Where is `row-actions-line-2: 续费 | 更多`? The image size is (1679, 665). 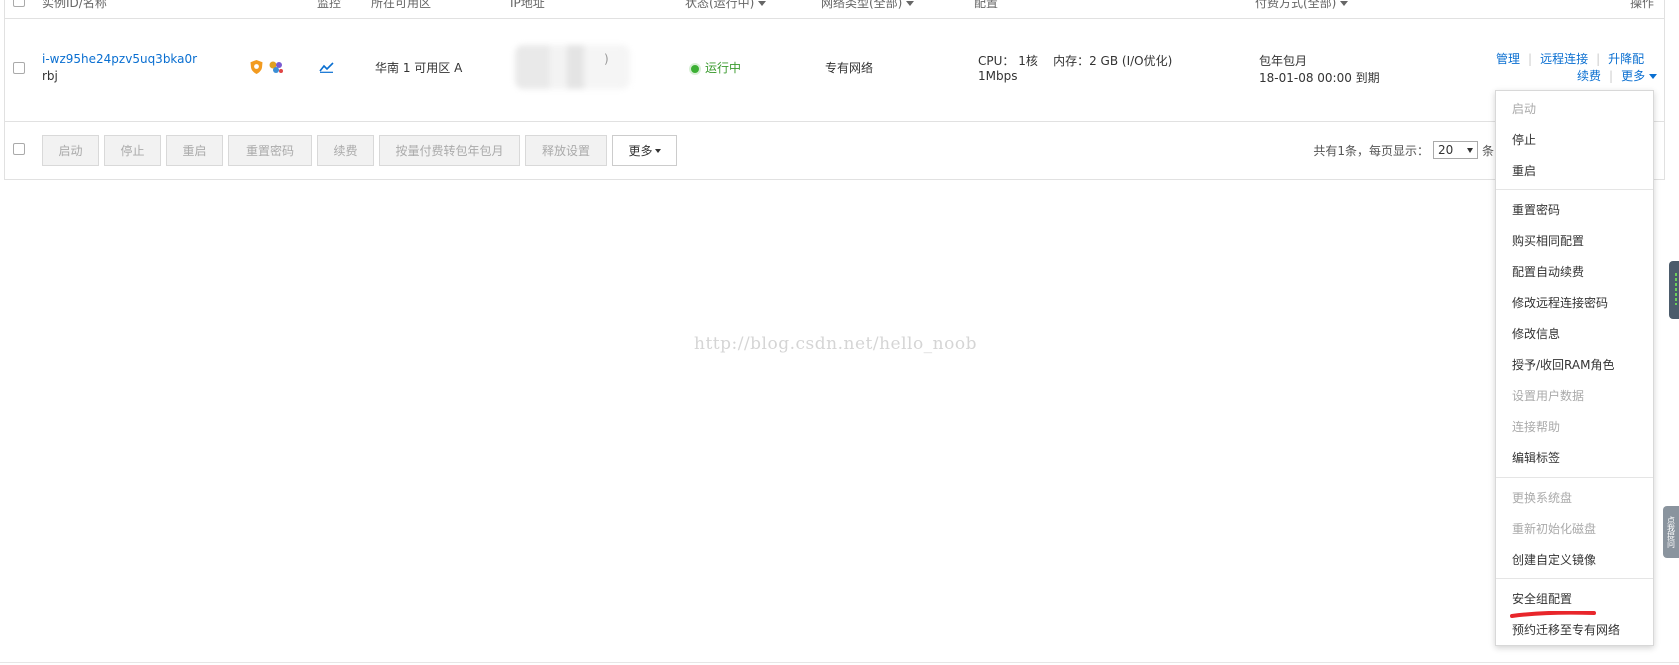 row-actions-line-2: 续费 | 更多 is located at coordinates (1617, 75).